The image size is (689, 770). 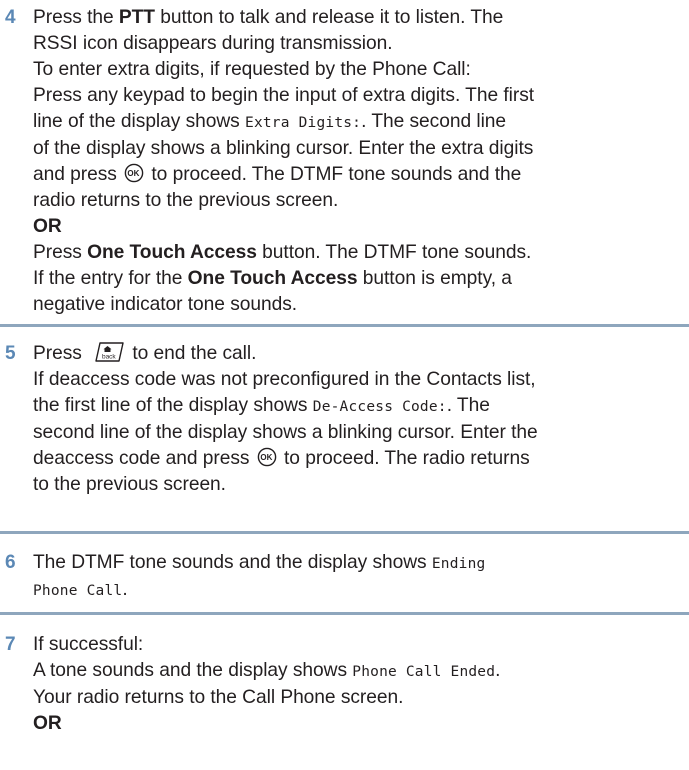 I want to click on ptt-button-label: PTT, so click(x=136, y=17).